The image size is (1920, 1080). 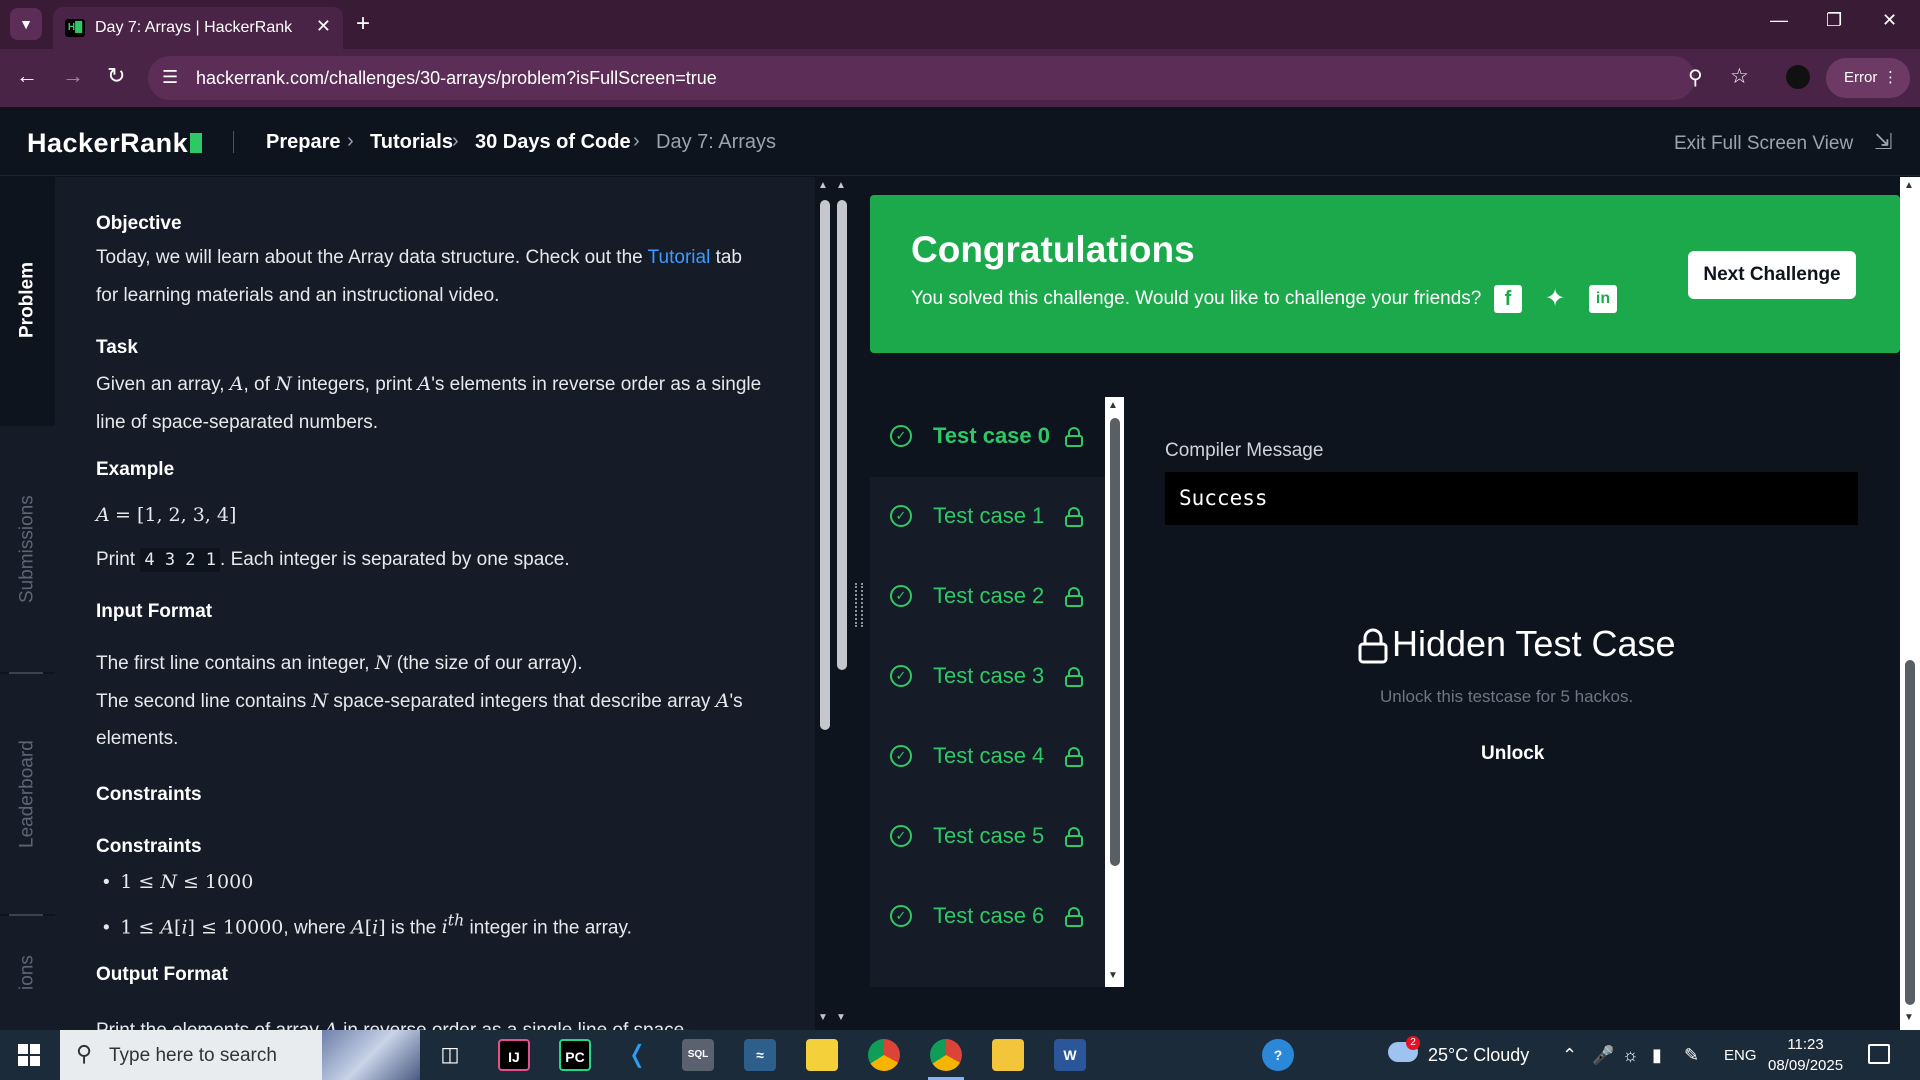 I want to click on show-hidden-icons-icon: ⌃, so click(x=1569, y=1055).